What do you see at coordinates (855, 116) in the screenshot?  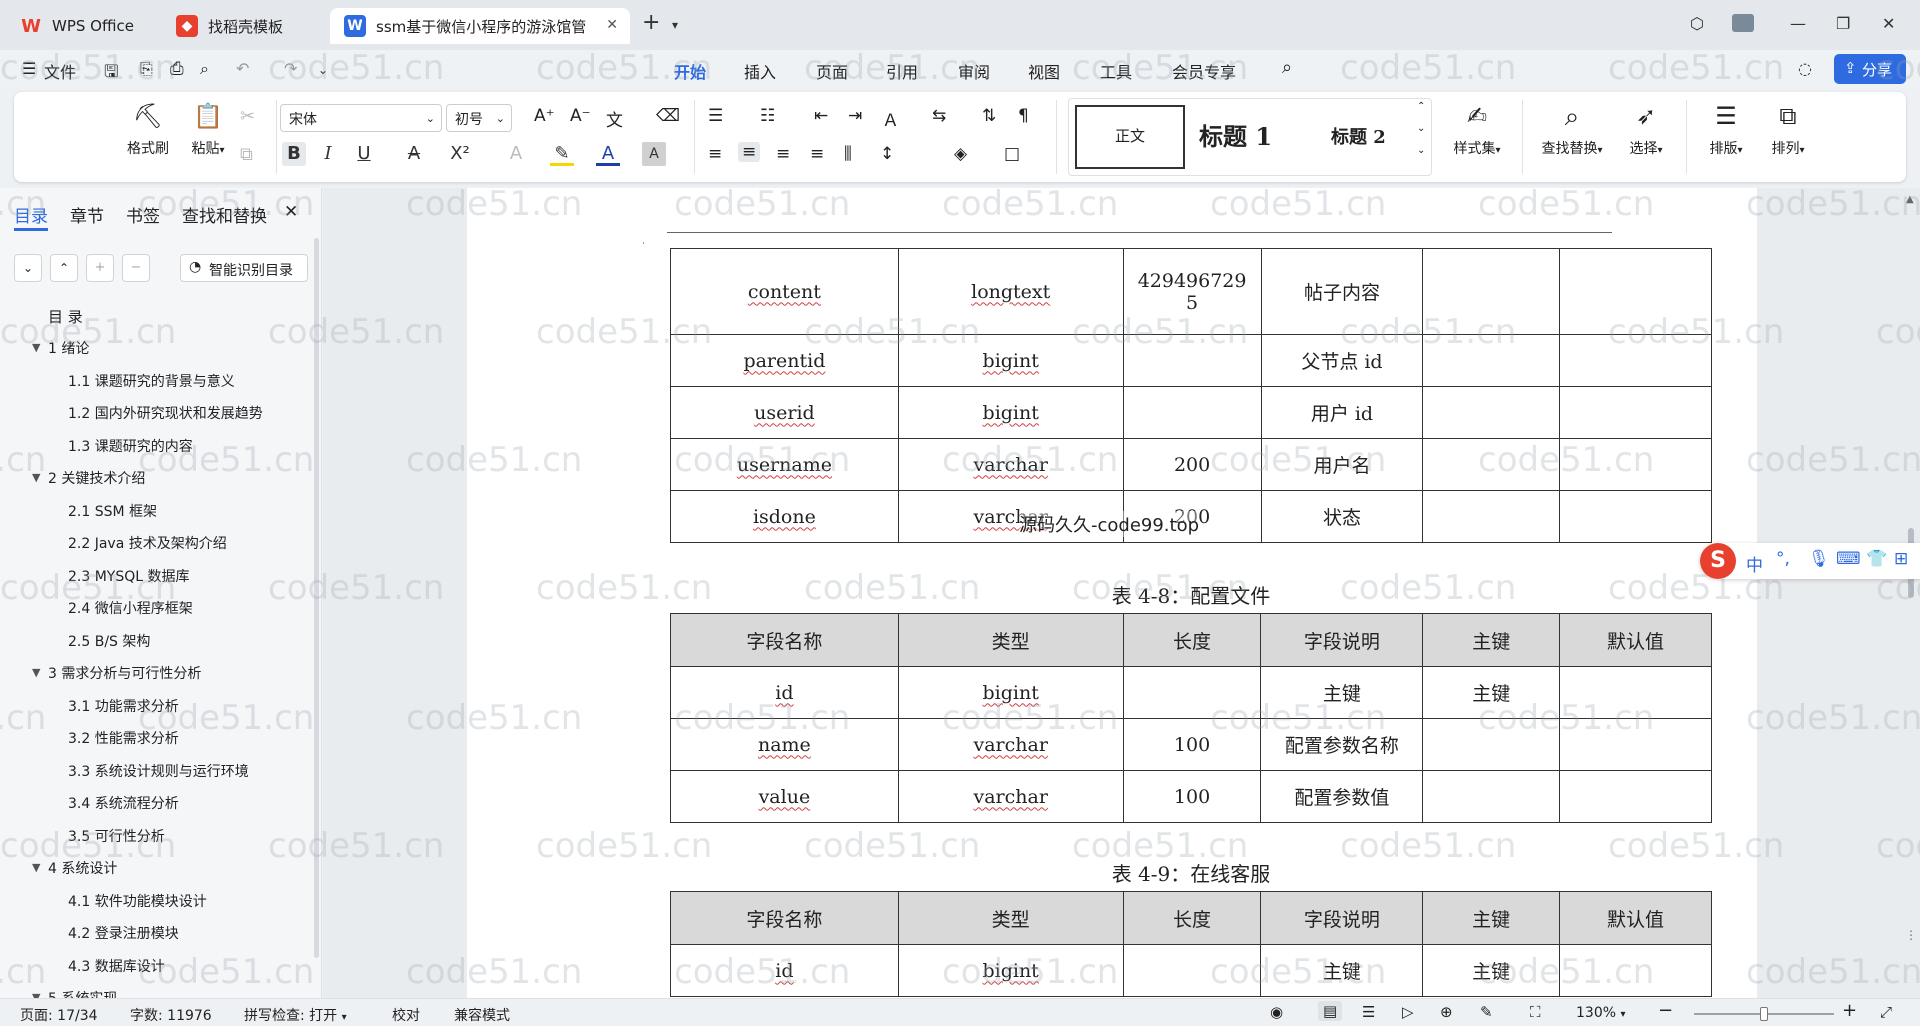 I see `increase-indent-icon: ⇥` at bounding box center [855, 116].